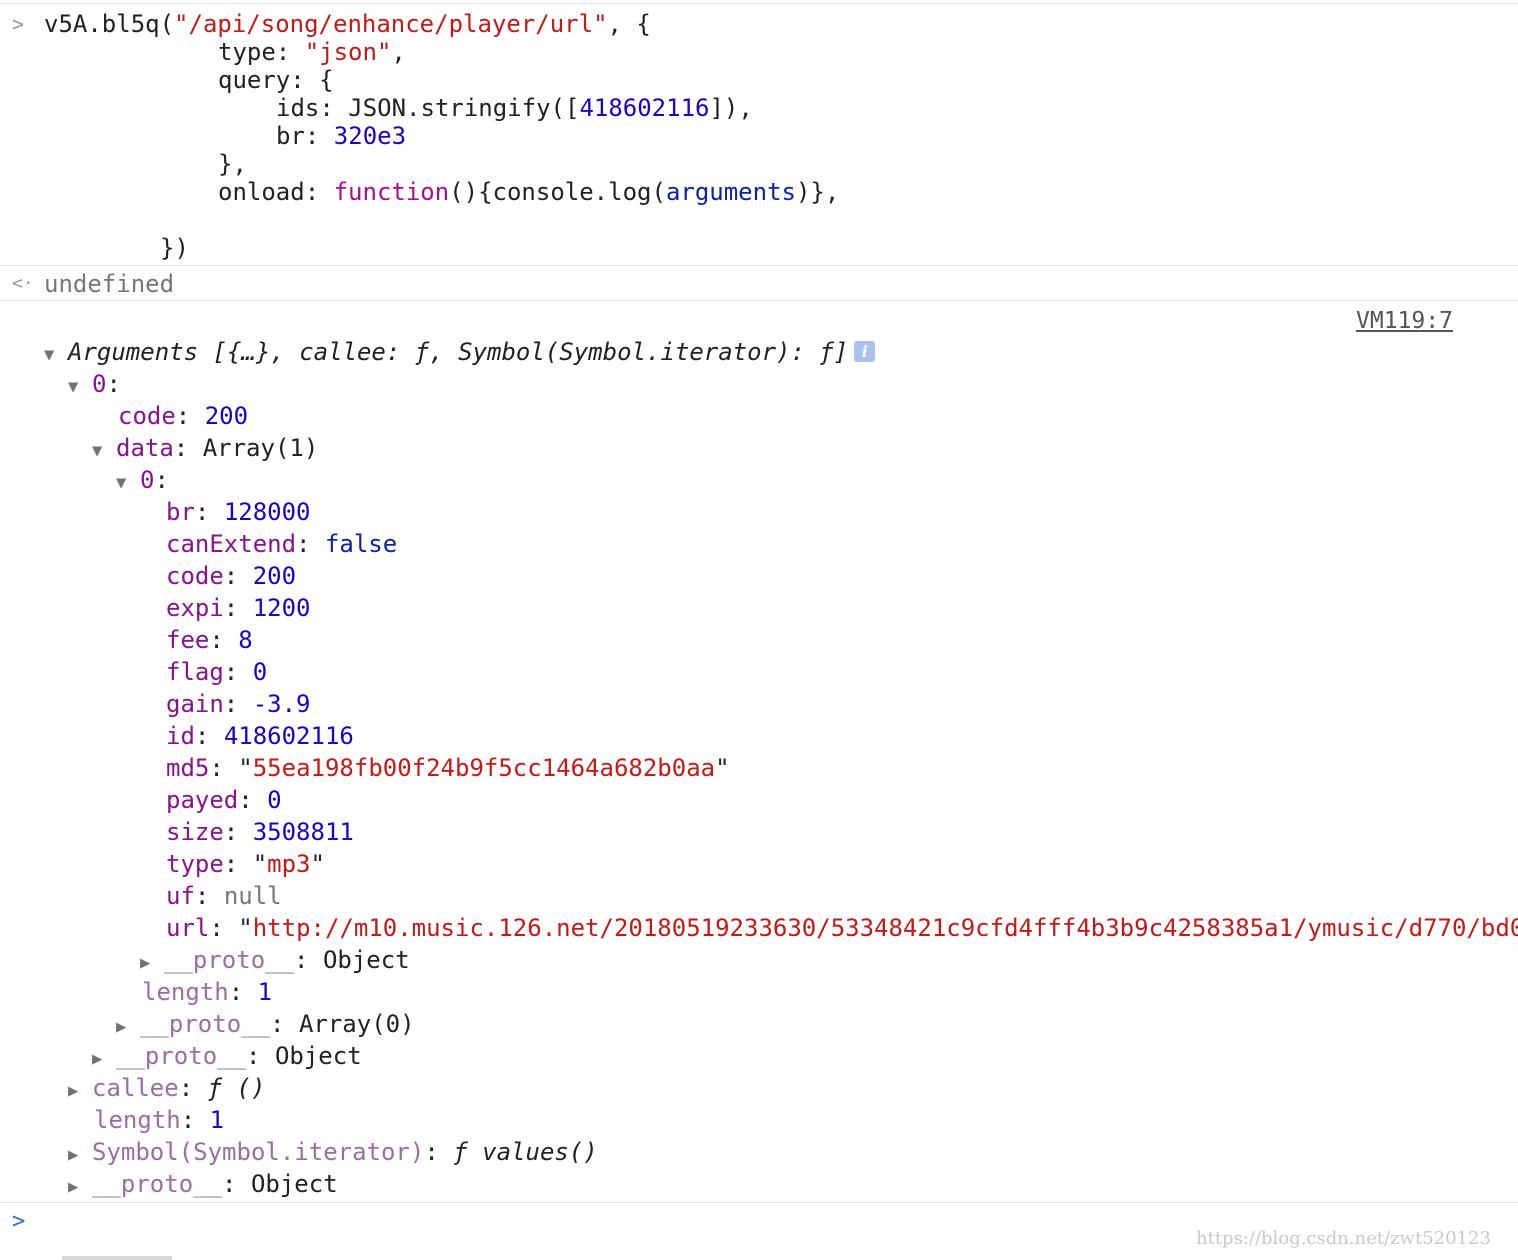 Image resolution: width=1518 pixels, height=1260 pixels. What do you see at coordinates (19, 1221) in the screenshot?
I see `console-prompt-icon: >` at bounding box center [19, 1221].